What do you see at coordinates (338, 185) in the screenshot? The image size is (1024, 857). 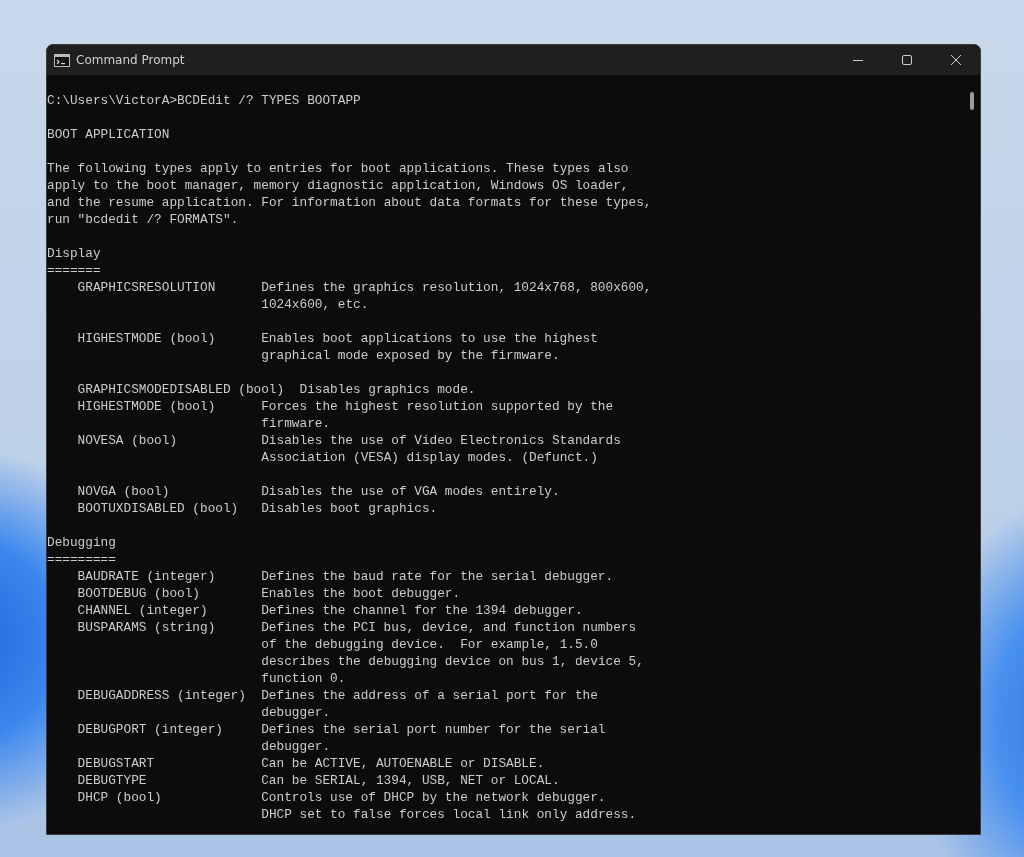 I see `terminal-text: apply to the boot manager, memory diagnostic application, Windows OS loader,` at bounding box center [338, 185].